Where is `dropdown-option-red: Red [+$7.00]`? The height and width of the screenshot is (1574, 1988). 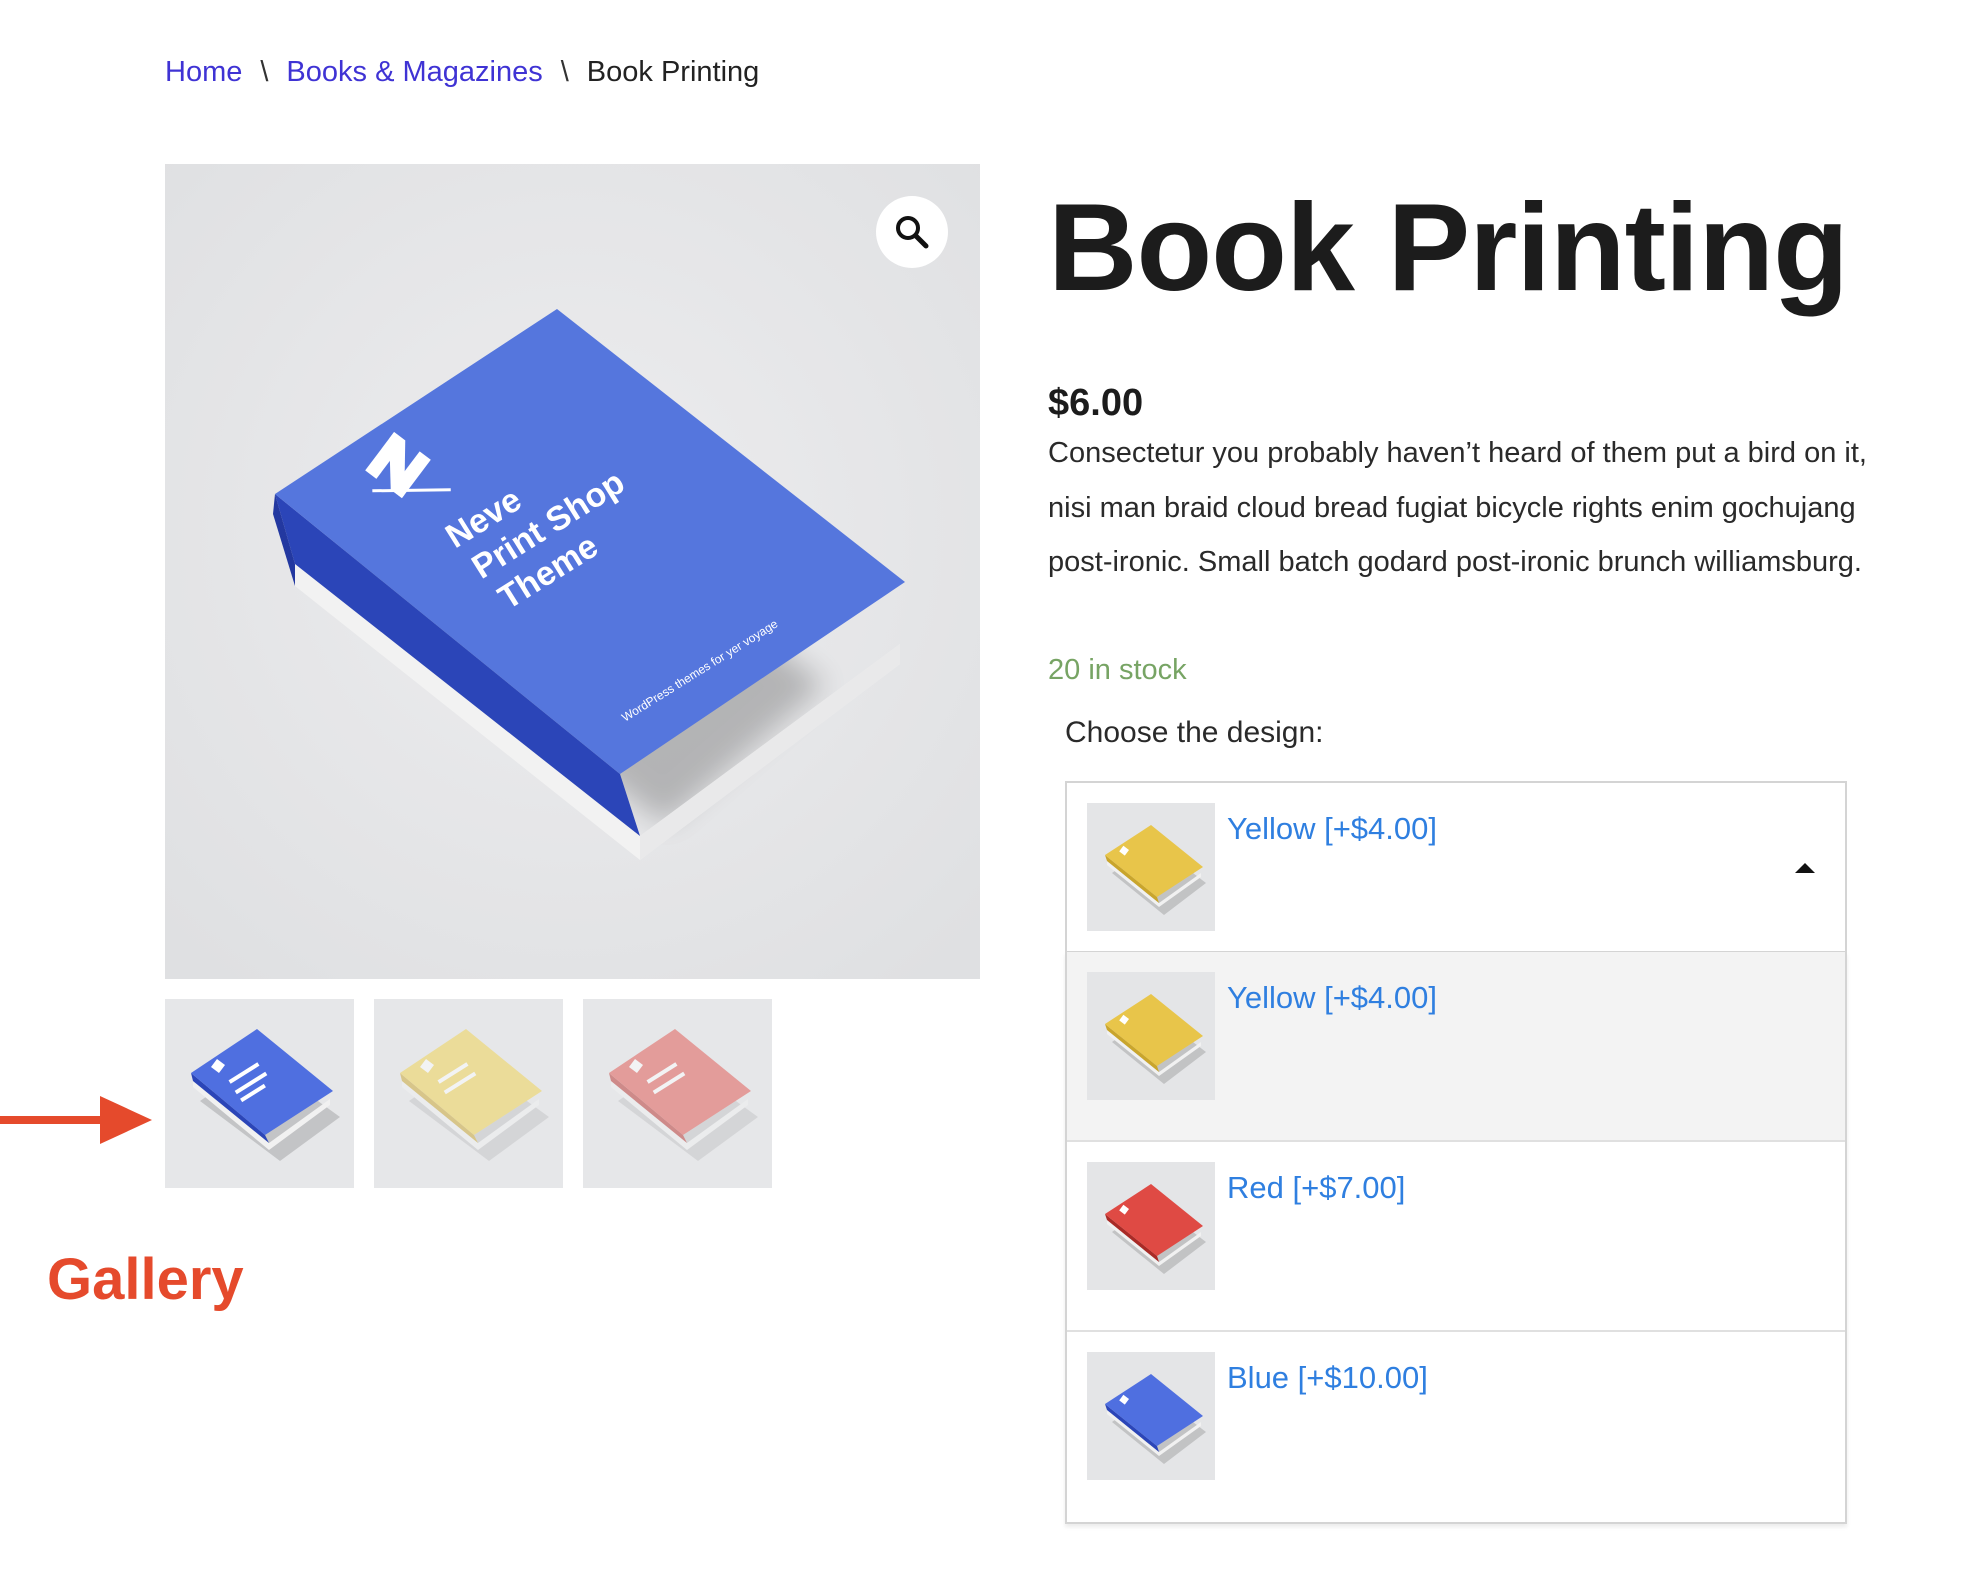
dropdown-option-red: Red [+$7.00] is located at coordinates (1456, 1237).